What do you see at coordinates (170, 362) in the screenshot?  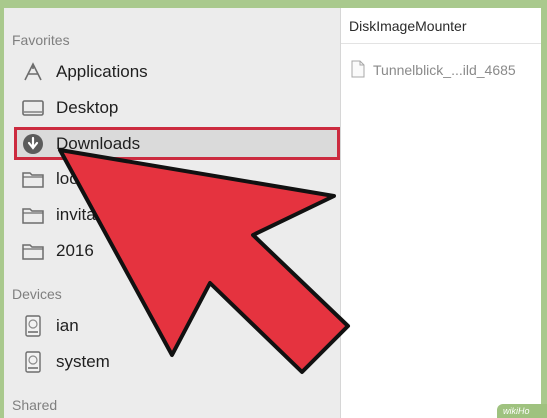 I see `sidebar-item-disk-system: system` at bounding box center [170, 362].